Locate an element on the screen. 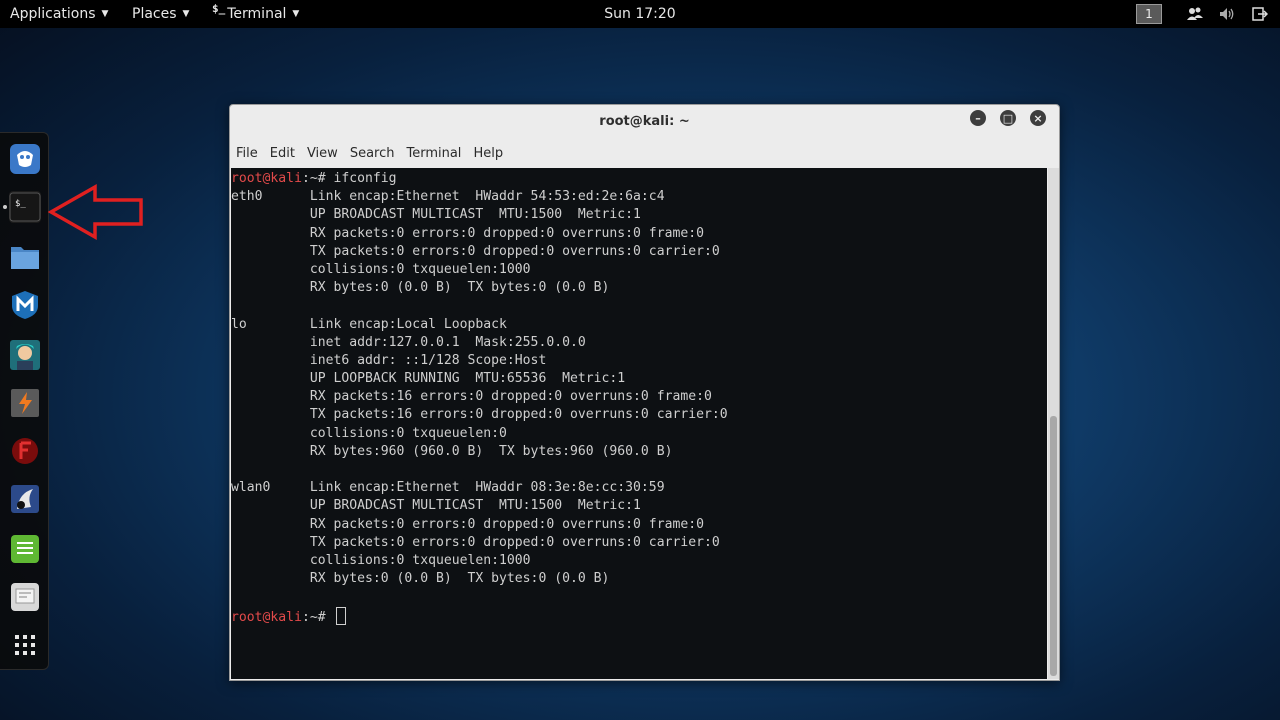  files-icon is located at coordinates (25, 257).